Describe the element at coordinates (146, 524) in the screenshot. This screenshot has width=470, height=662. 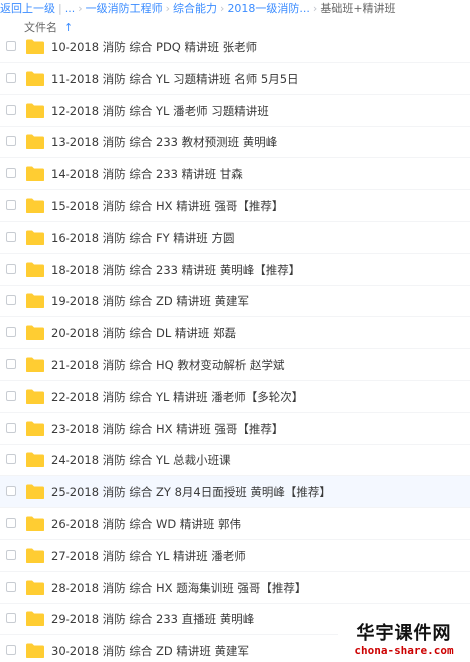
I see `file-name: 26-2018 消防 综合 WD 精讲班 郭伟` at that location.